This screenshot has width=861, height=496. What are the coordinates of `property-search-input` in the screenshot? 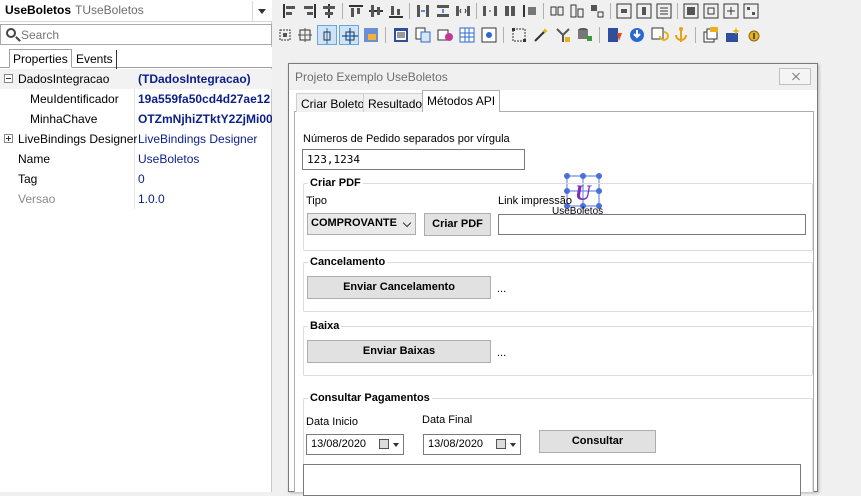 It's located at (141, 34).